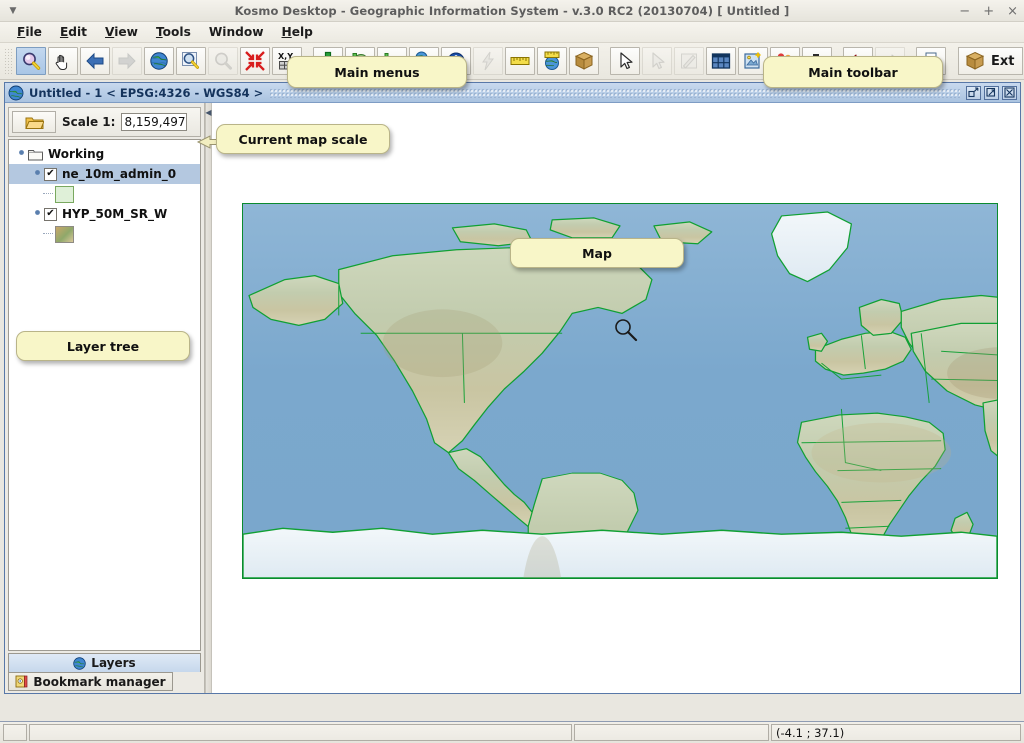 This screenshot has height=743, width=1024. Describe the element at coordinates (50, 174) in the screenshot. I see `layer-visibility-checkbox-0: ✔` at that location.